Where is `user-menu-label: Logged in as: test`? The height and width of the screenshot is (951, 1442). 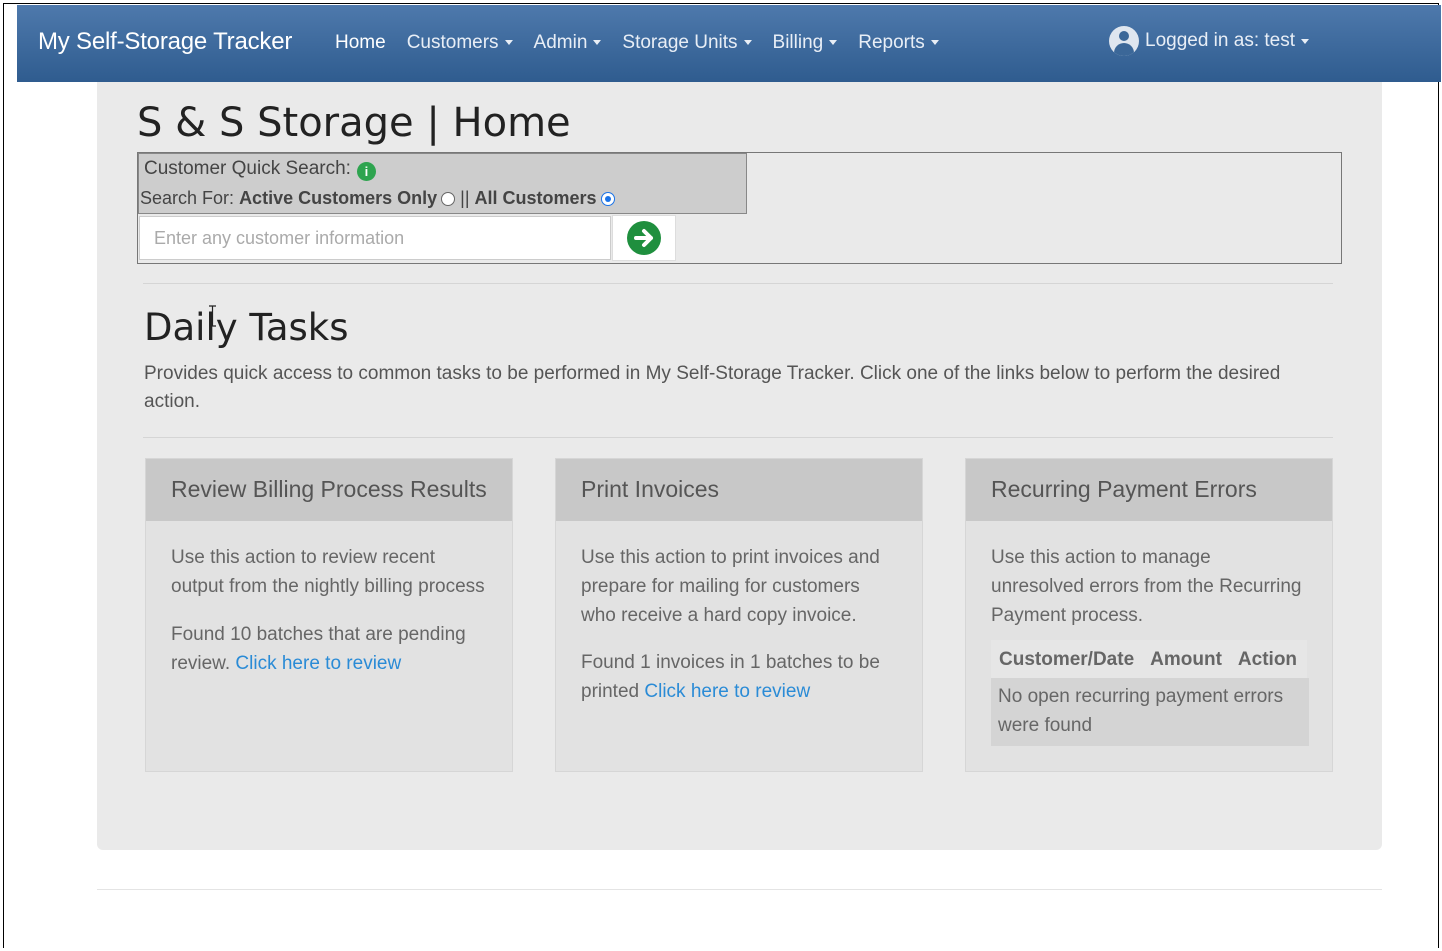
user-menu-label: Logged in as: test is located at coordinates (1220, 40).